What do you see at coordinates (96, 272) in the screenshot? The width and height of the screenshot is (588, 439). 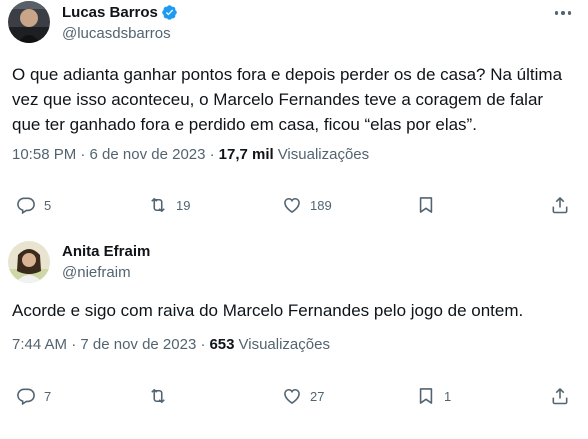 I see `user-handle: @niefraim` at bounding box center [96, 272].